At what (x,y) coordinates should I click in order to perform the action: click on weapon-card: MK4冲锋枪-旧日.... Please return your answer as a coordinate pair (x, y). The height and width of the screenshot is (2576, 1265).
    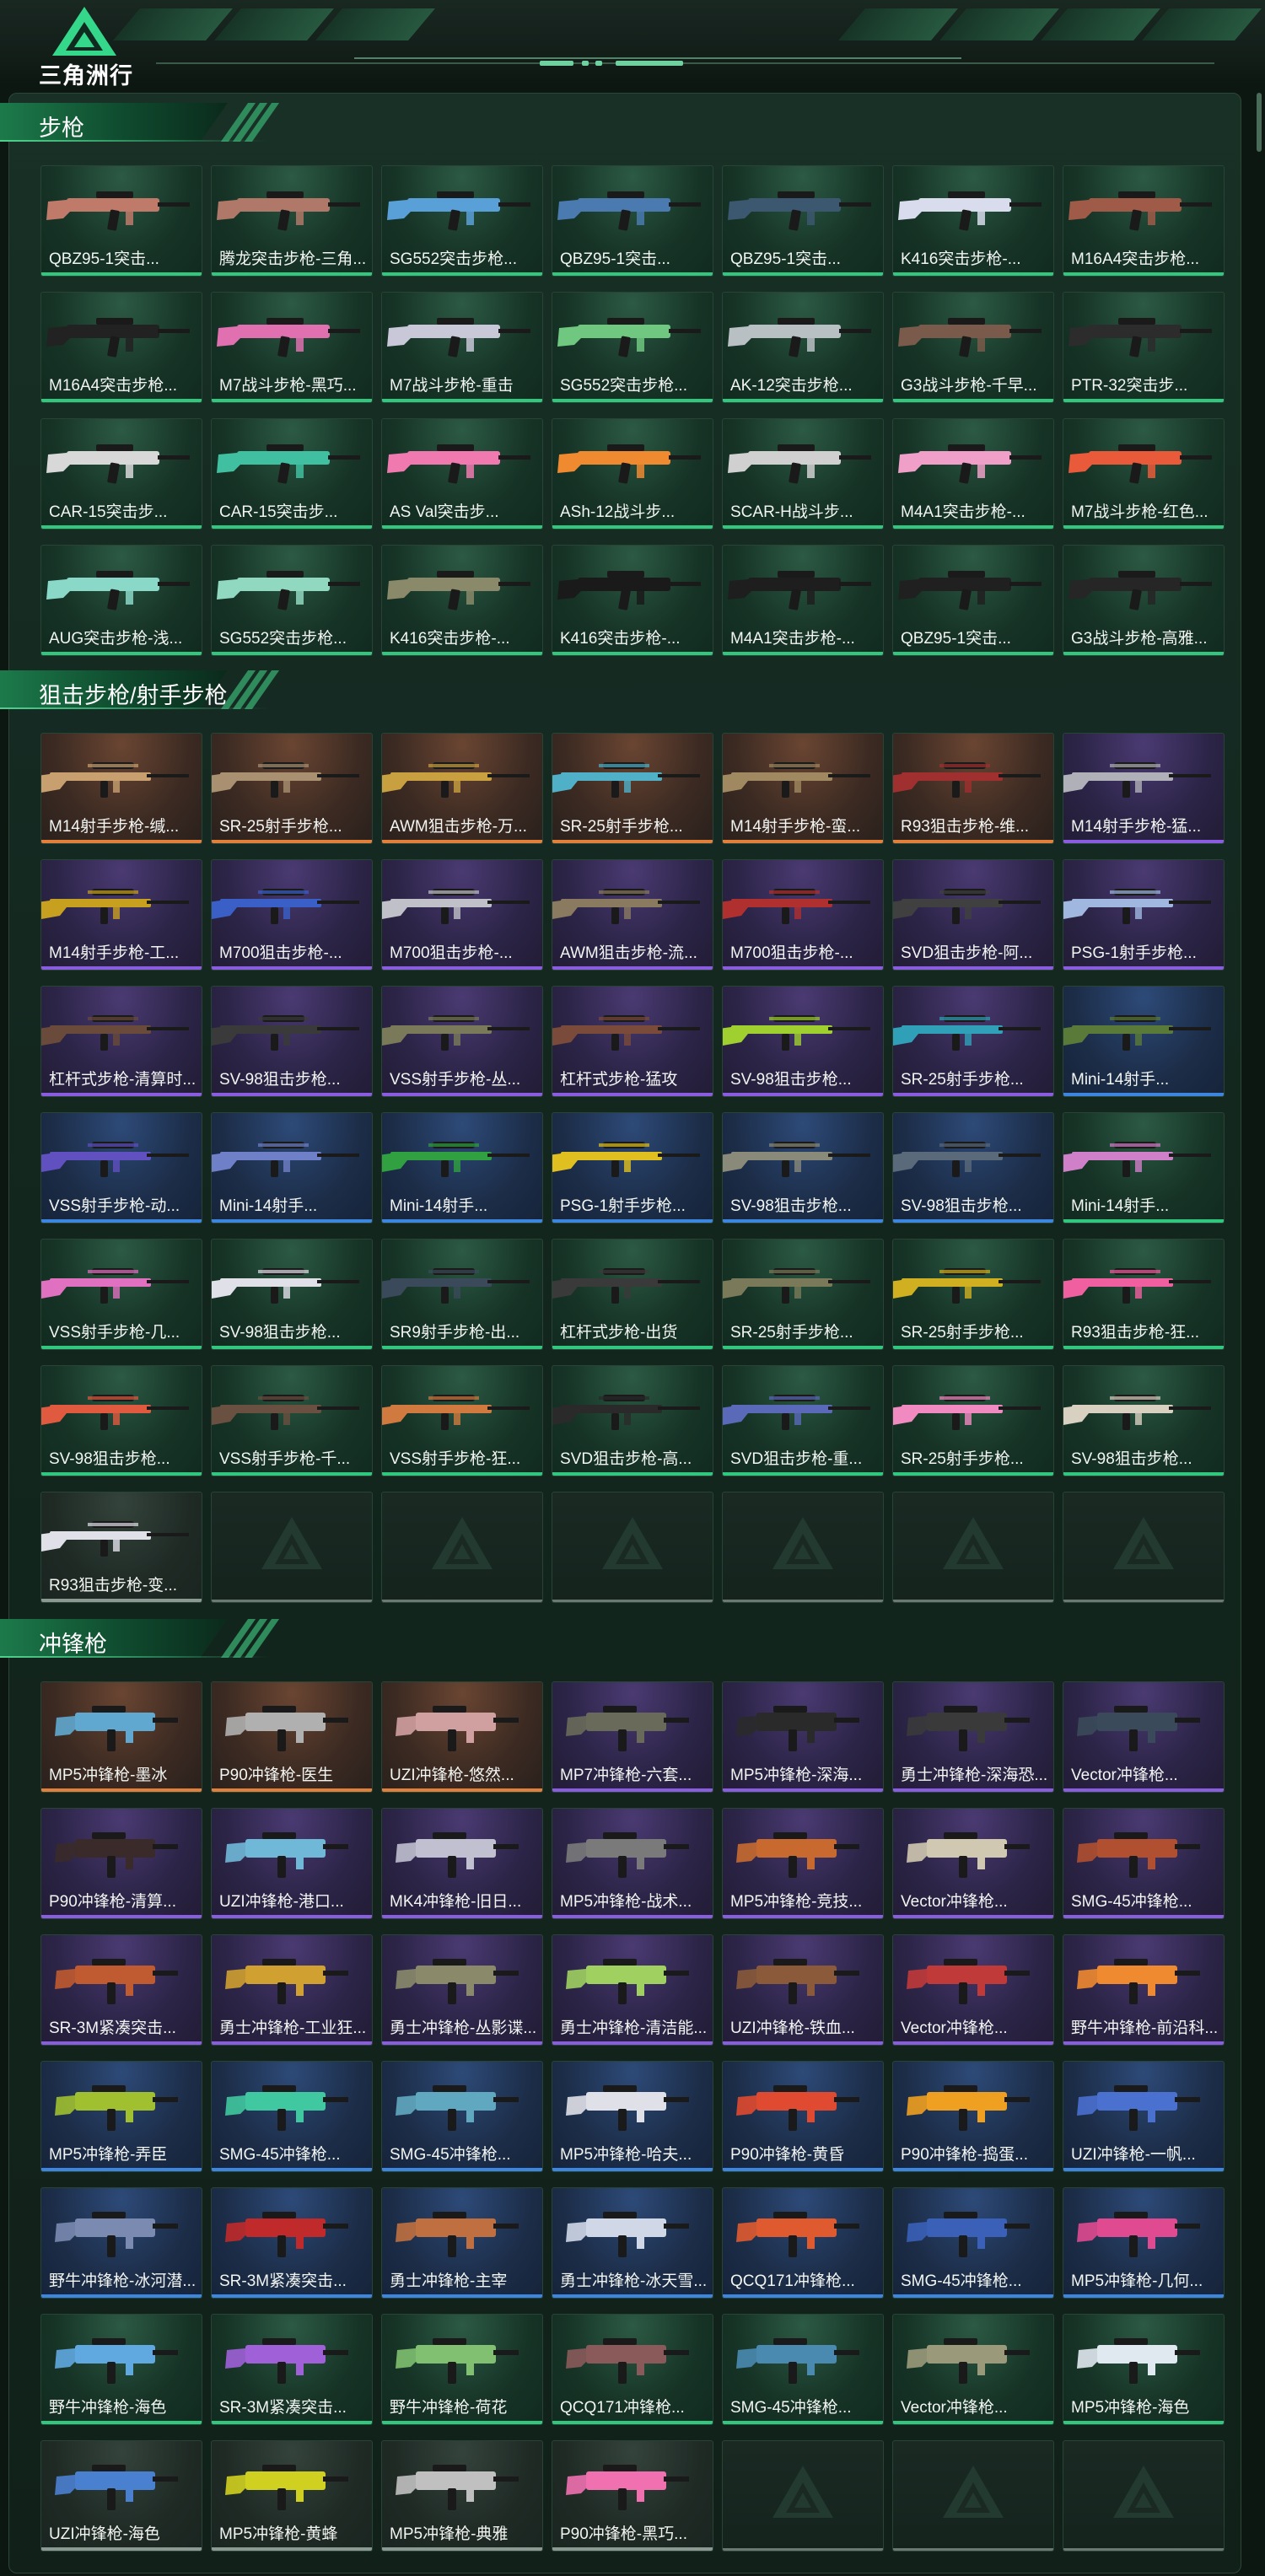
    Looking at the image, I should click on (462, 1863).